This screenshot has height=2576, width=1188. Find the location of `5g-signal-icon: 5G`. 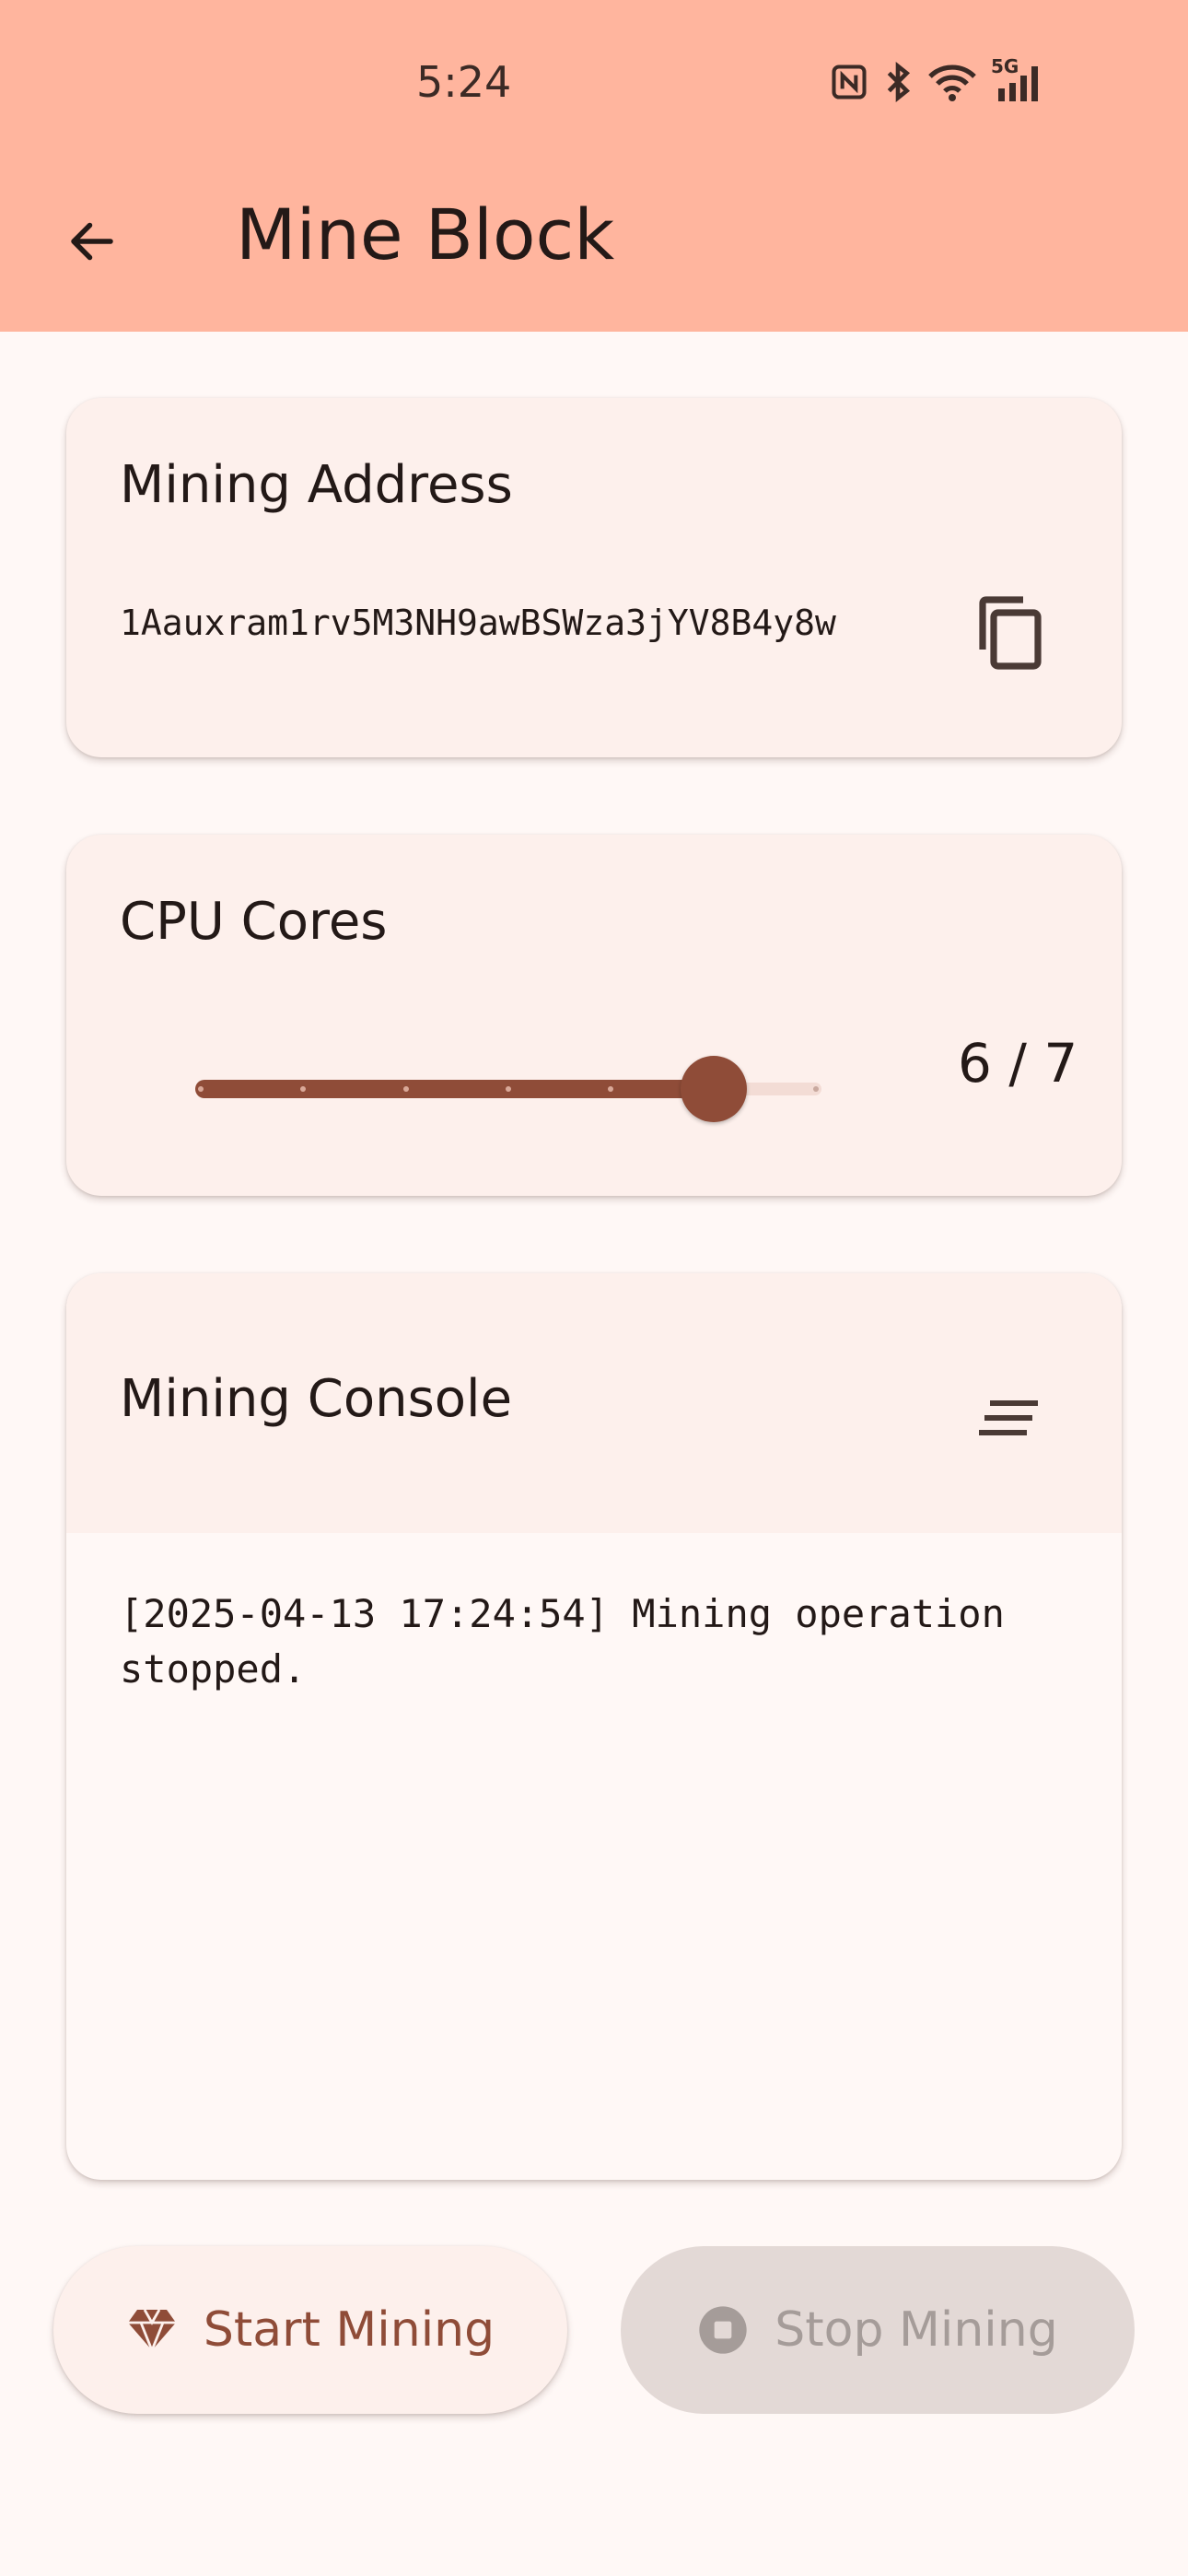

5g-signal-icon: 5G is located at coordinates (1020, 79).